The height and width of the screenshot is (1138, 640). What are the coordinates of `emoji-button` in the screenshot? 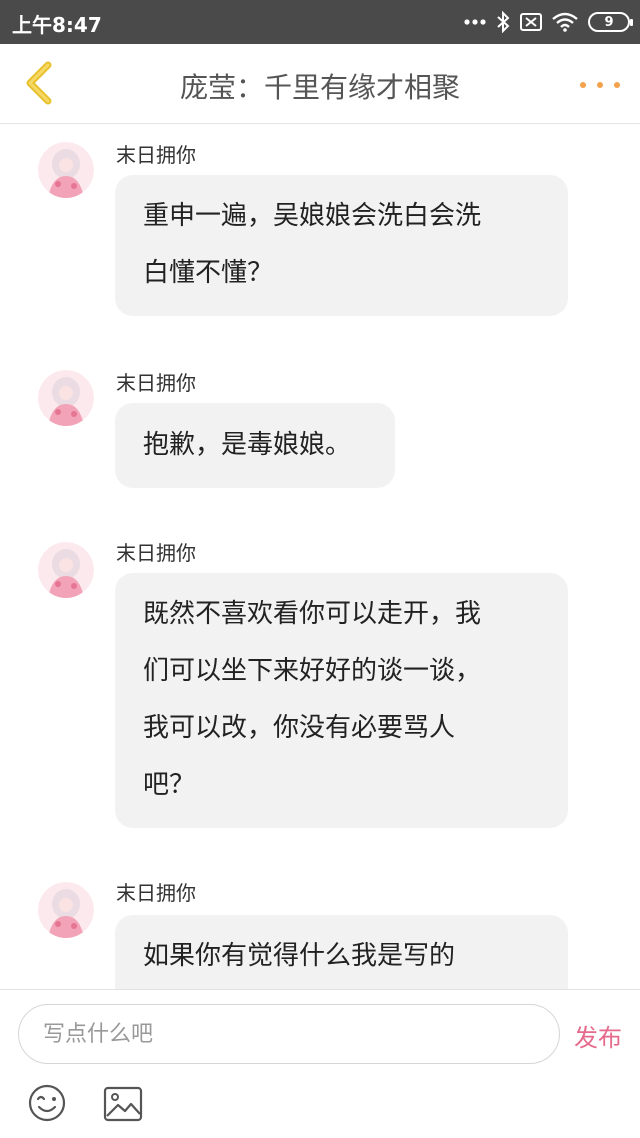 It's located at (47, 1103).